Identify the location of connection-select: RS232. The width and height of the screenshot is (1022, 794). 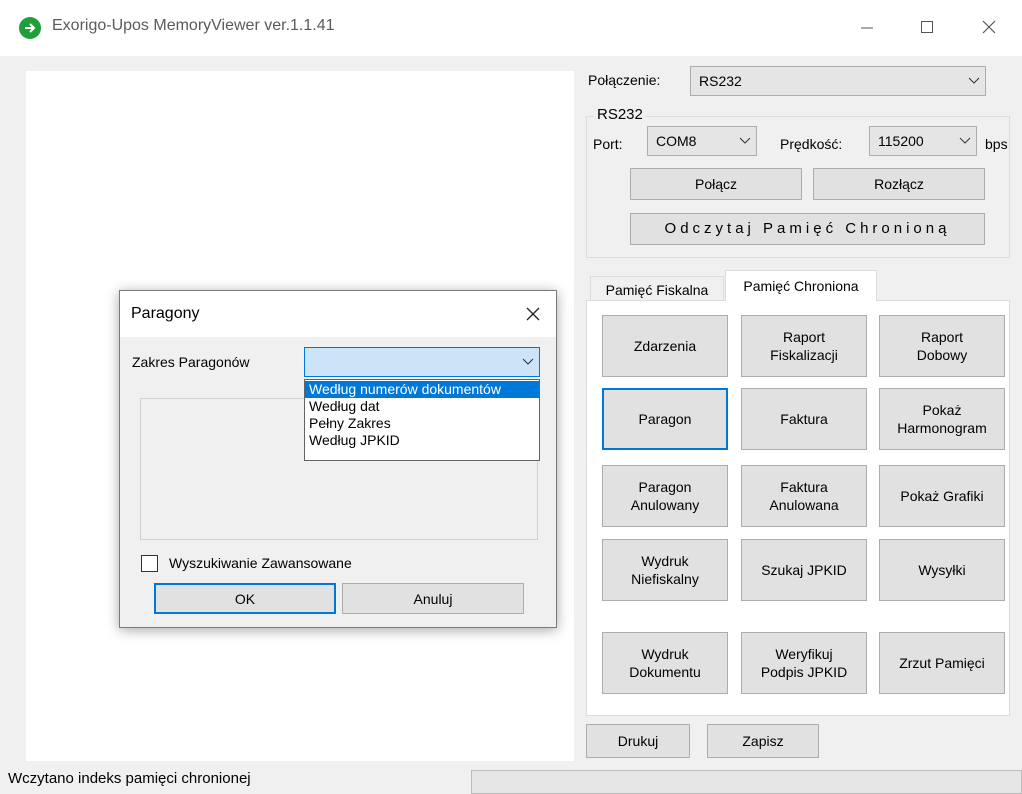
(838, 81).